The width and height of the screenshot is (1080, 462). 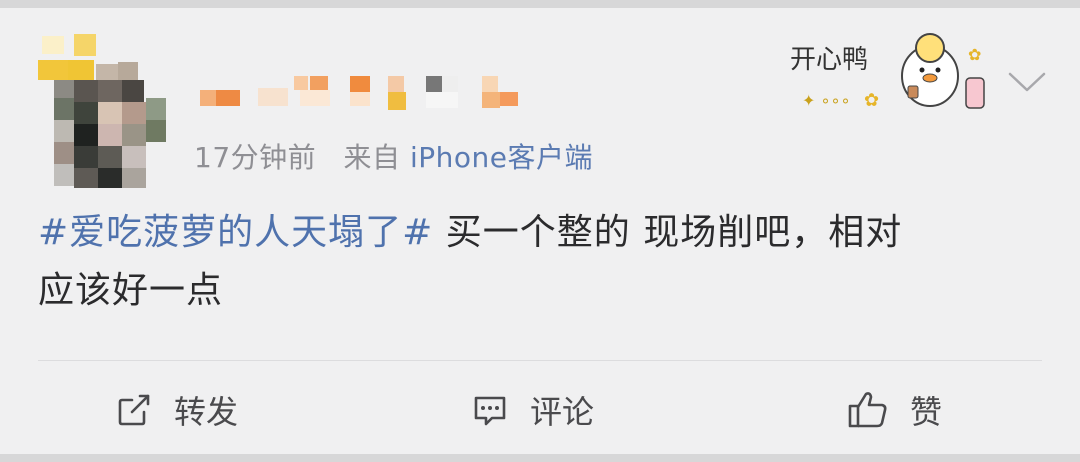 I want to click on bottom-edge, so click(x=540, y=458).